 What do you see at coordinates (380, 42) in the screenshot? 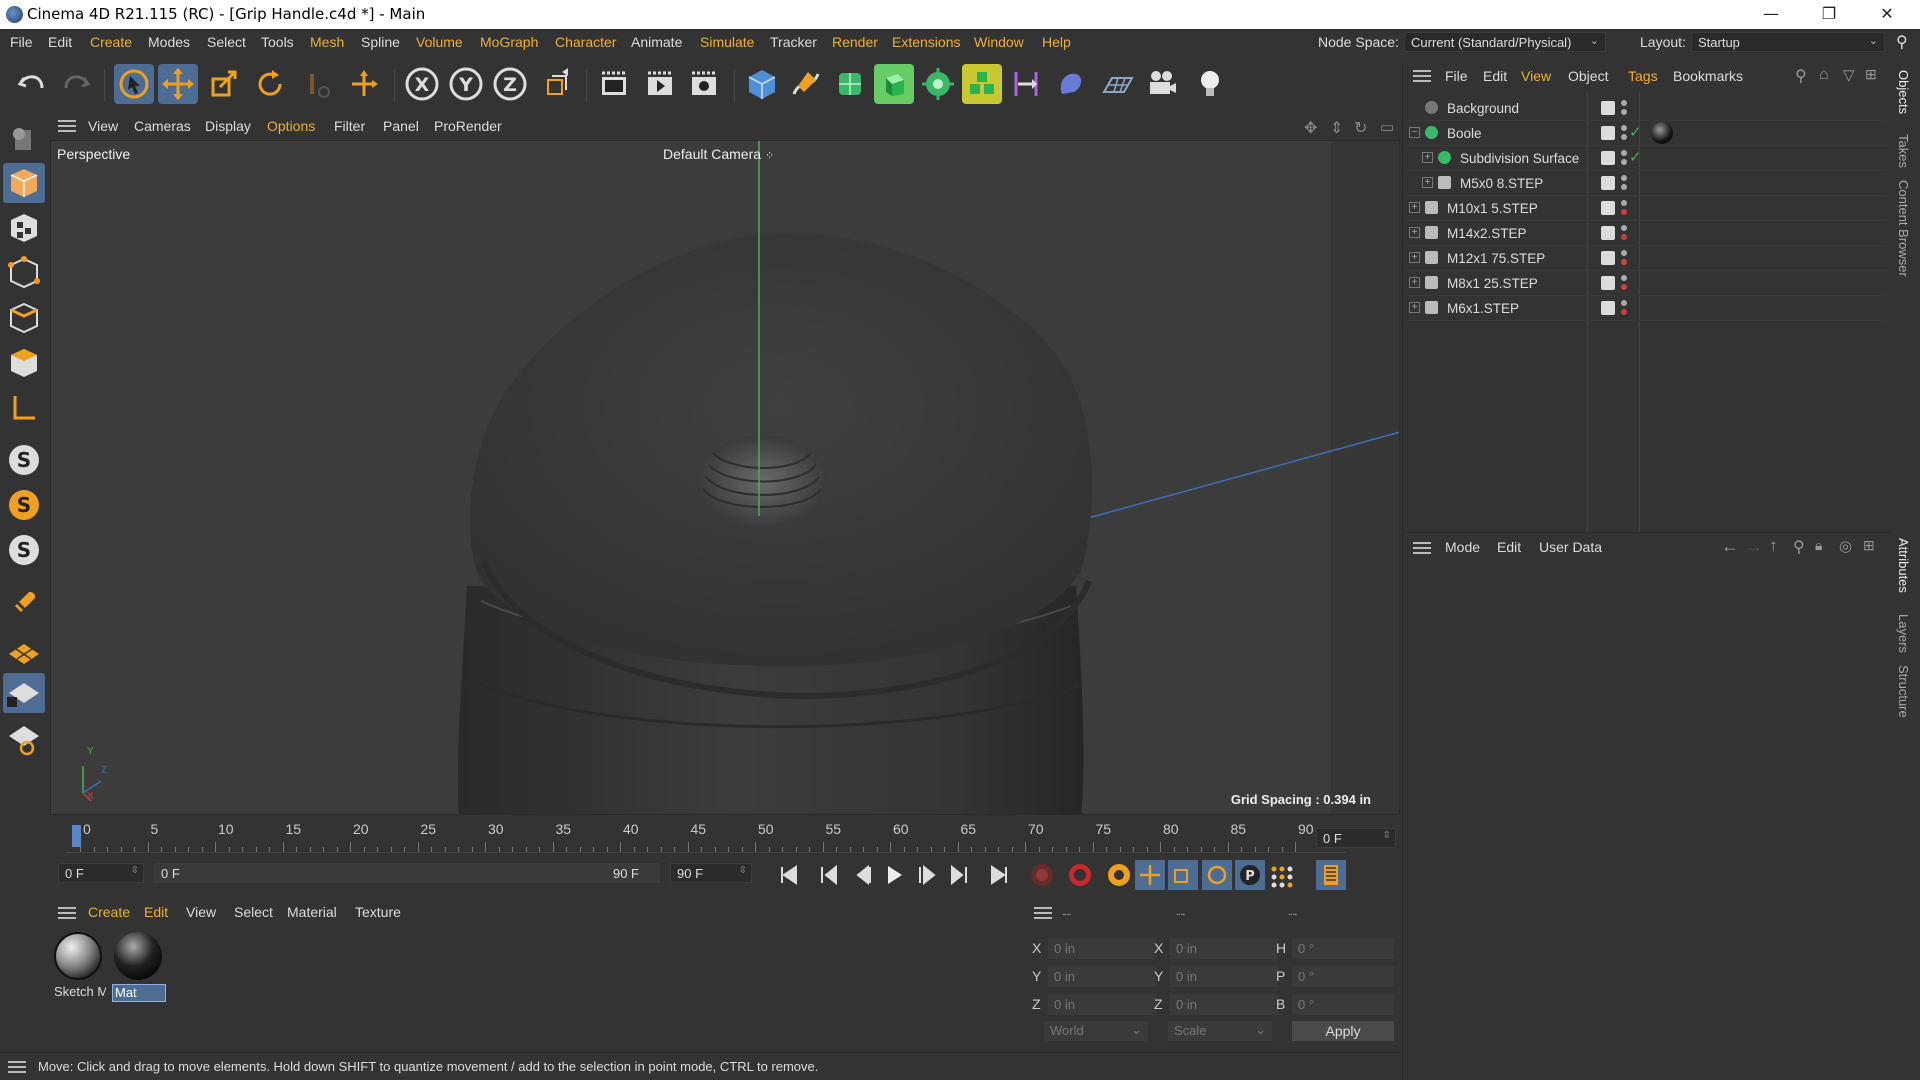
I see `menu-spline: Spline` at bounding box center [380, 42].